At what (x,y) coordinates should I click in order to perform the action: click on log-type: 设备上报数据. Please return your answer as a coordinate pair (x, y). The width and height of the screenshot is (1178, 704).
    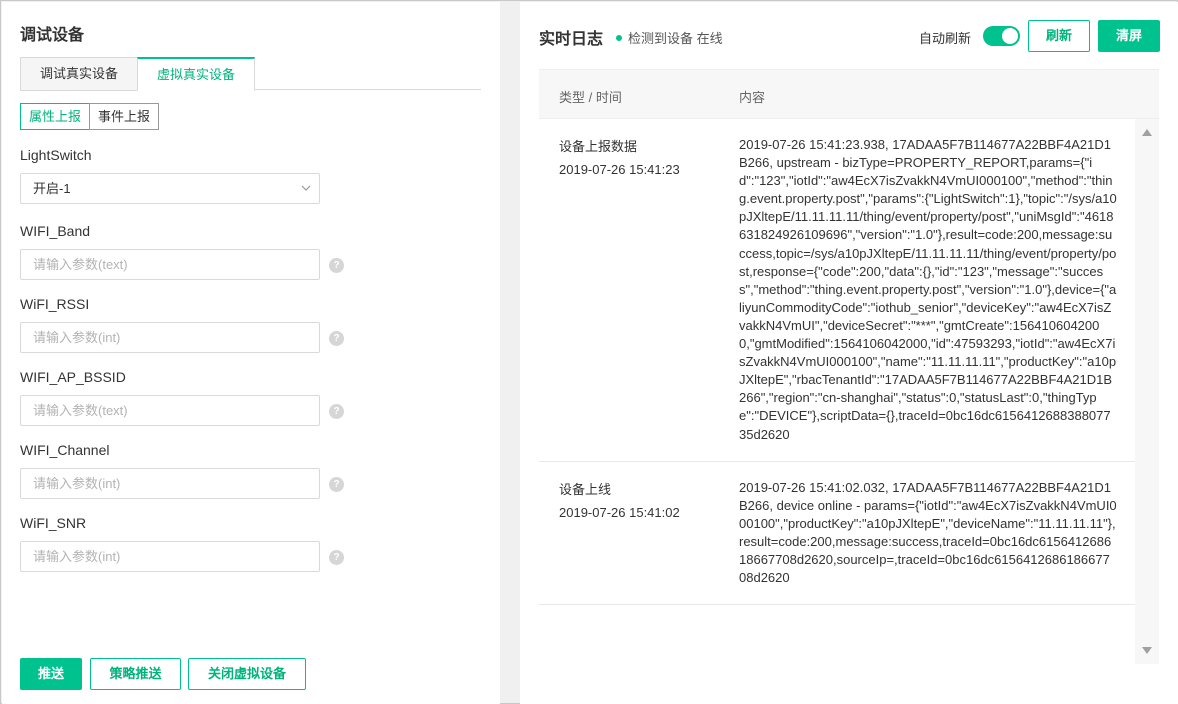
    Looking at the image, I should click on (598, 146).